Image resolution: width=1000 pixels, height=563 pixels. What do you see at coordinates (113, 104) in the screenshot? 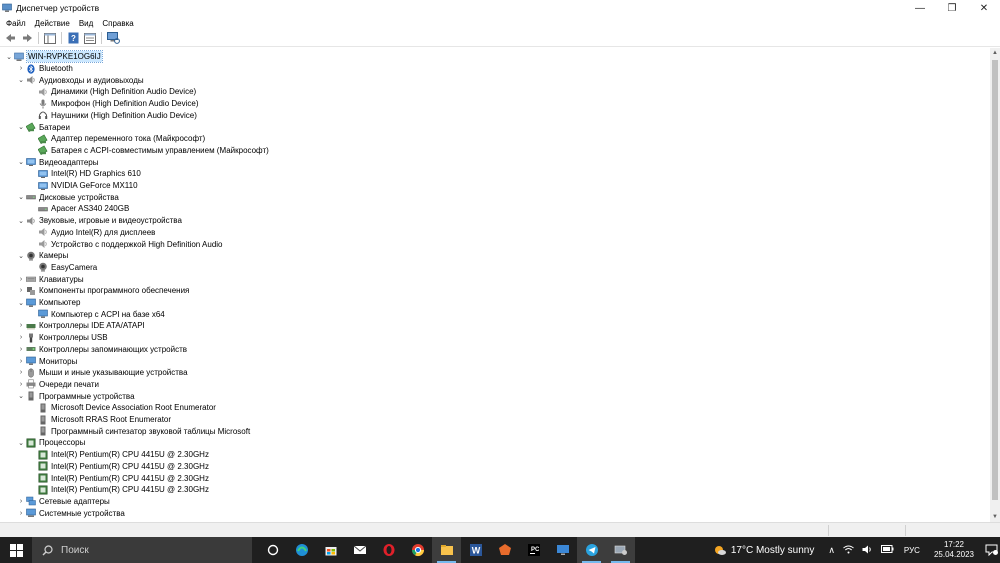
I see `tree-device: Микрофон (High Definition Audio Device)` at bounding box center [113, 104].